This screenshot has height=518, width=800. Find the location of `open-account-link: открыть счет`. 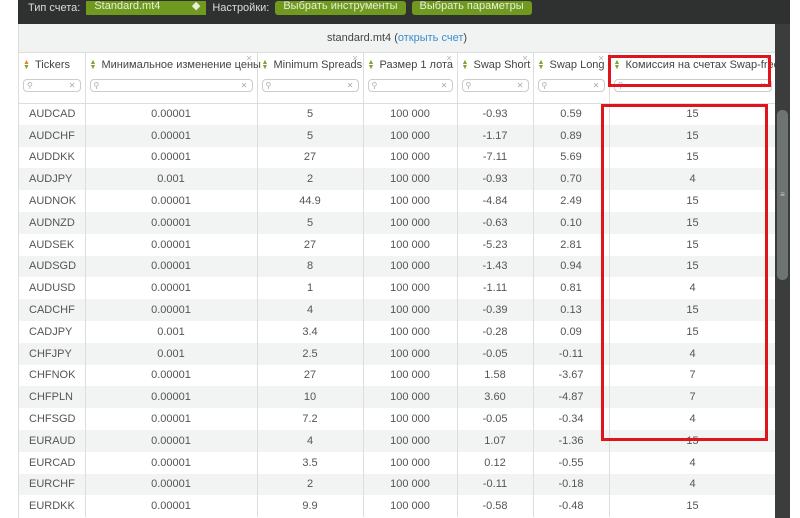

open-account-link: открыть счет is located at coordinates (430, 38).